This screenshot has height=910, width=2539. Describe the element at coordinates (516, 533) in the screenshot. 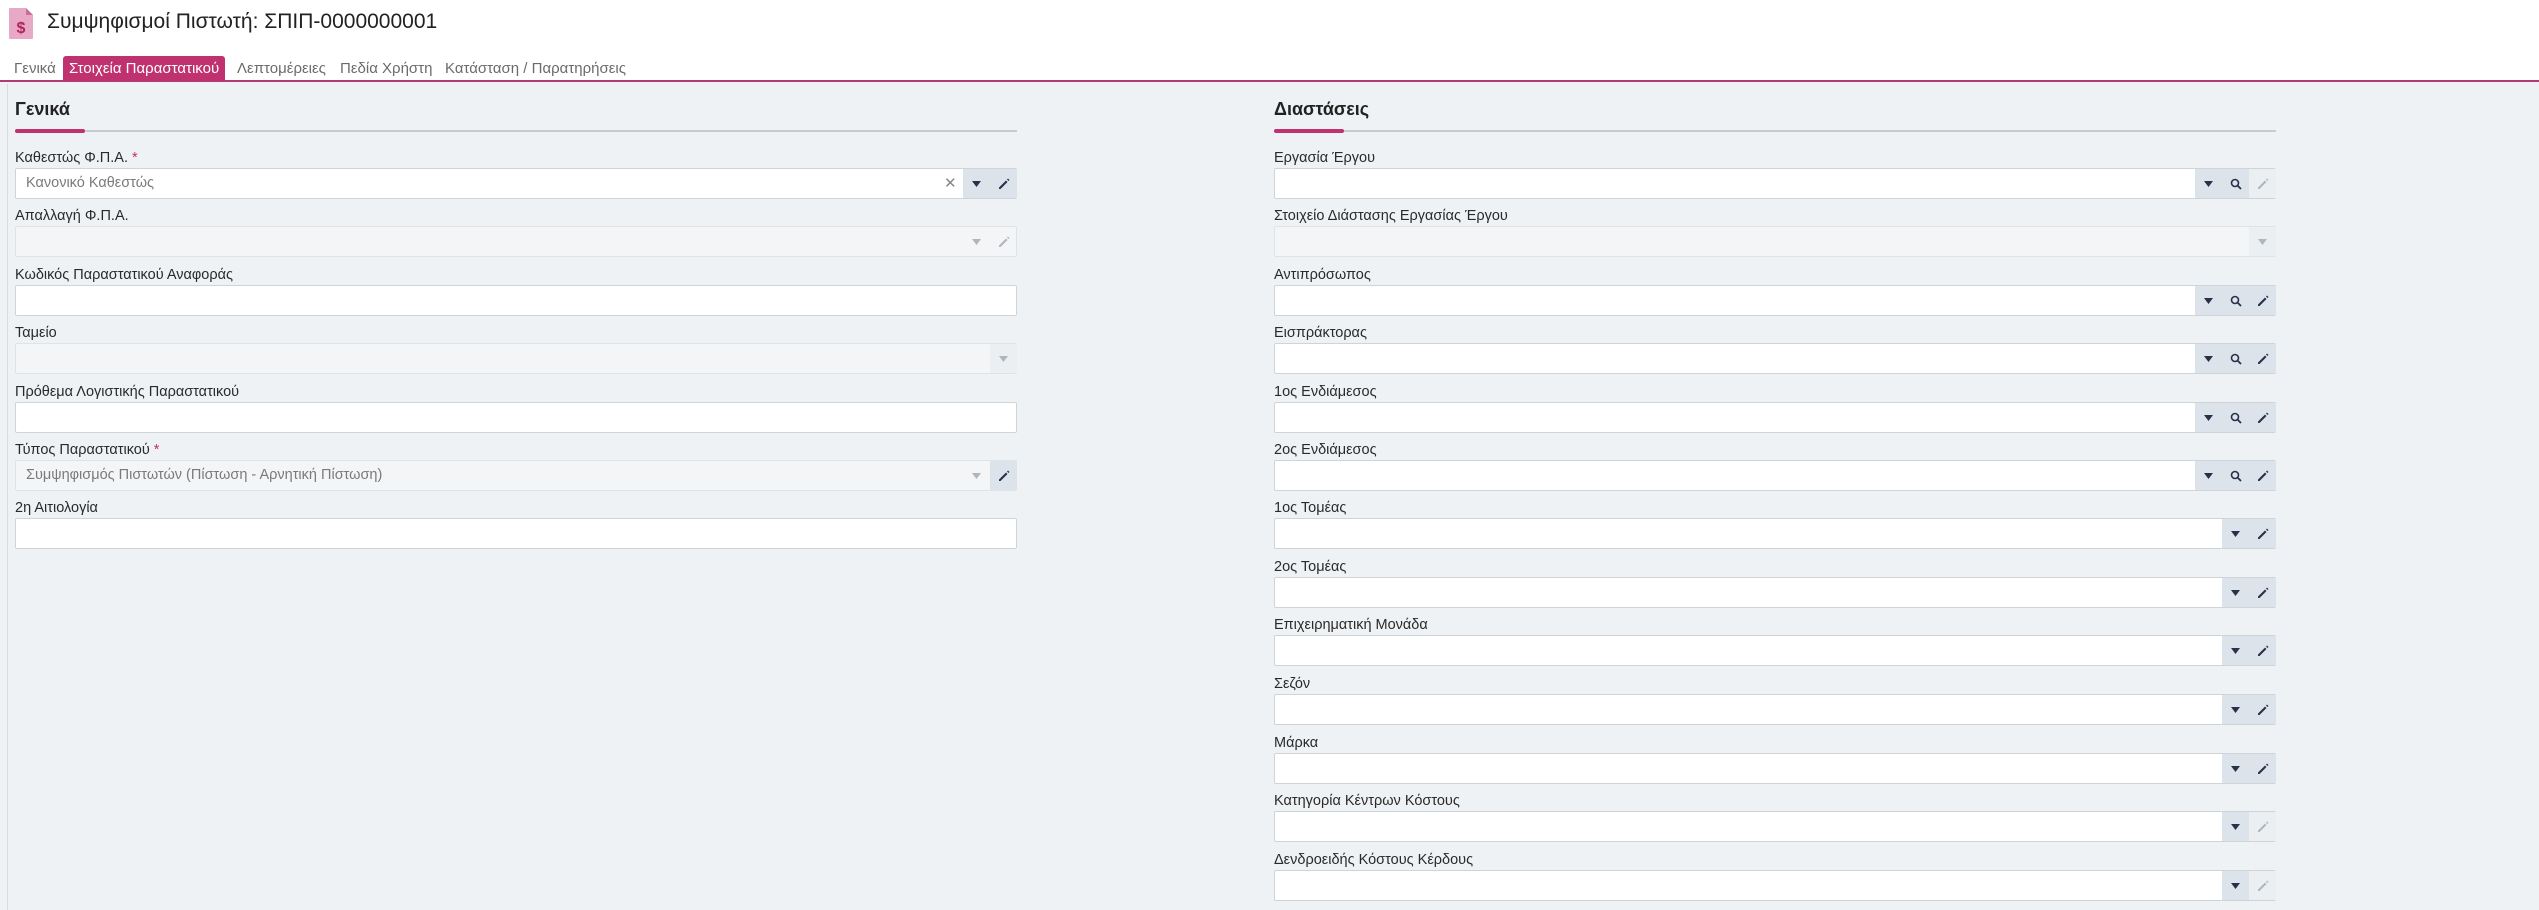

I see `second-reason-input` at that location.